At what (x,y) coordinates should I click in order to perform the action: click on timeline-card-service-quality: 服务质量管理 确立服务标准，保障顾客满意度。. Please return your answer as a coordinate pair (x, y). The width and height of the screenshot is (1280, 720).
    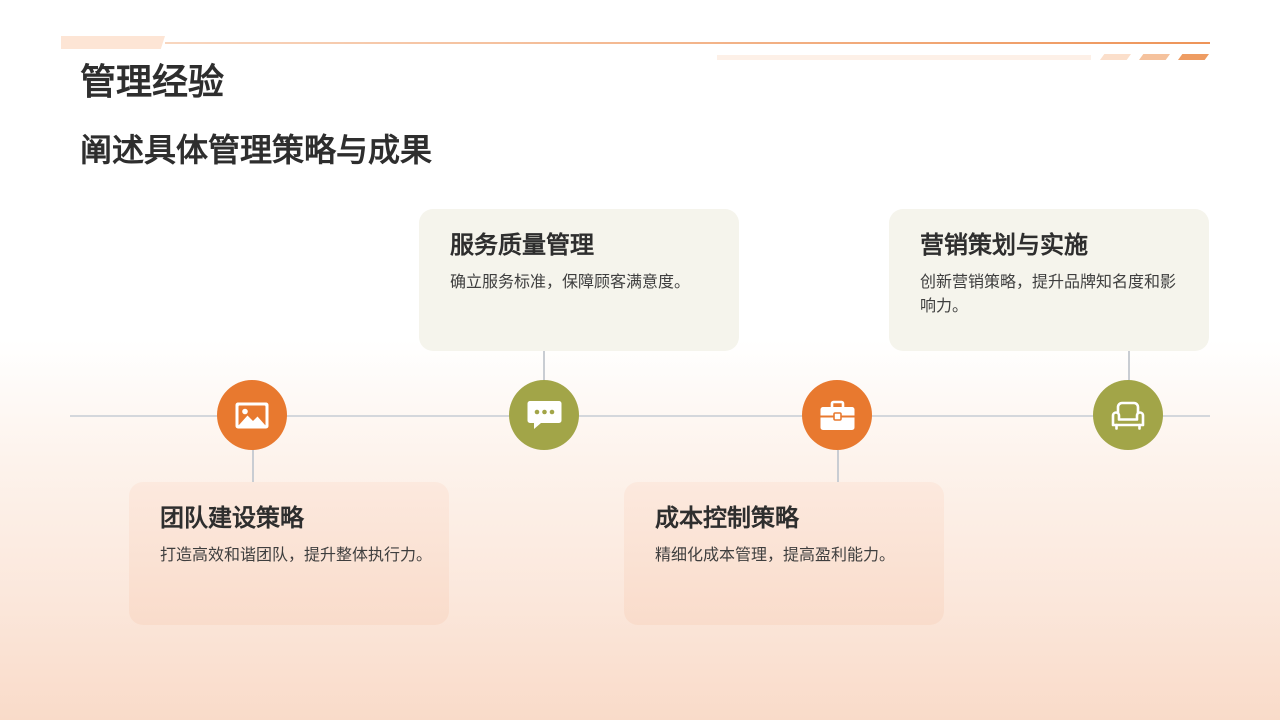
    Looking at the image, I should click on (579, 280).